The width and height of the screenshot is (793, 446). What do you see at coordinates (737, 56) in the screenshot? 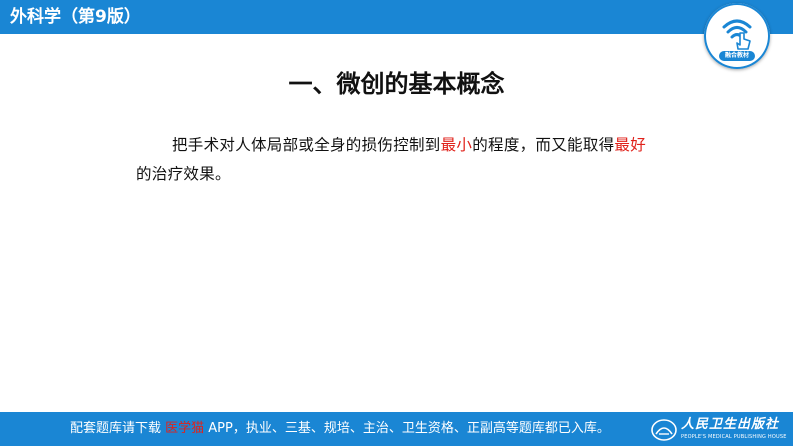
I see `badge-label: 融合教材` at bounding box center [737, 56].